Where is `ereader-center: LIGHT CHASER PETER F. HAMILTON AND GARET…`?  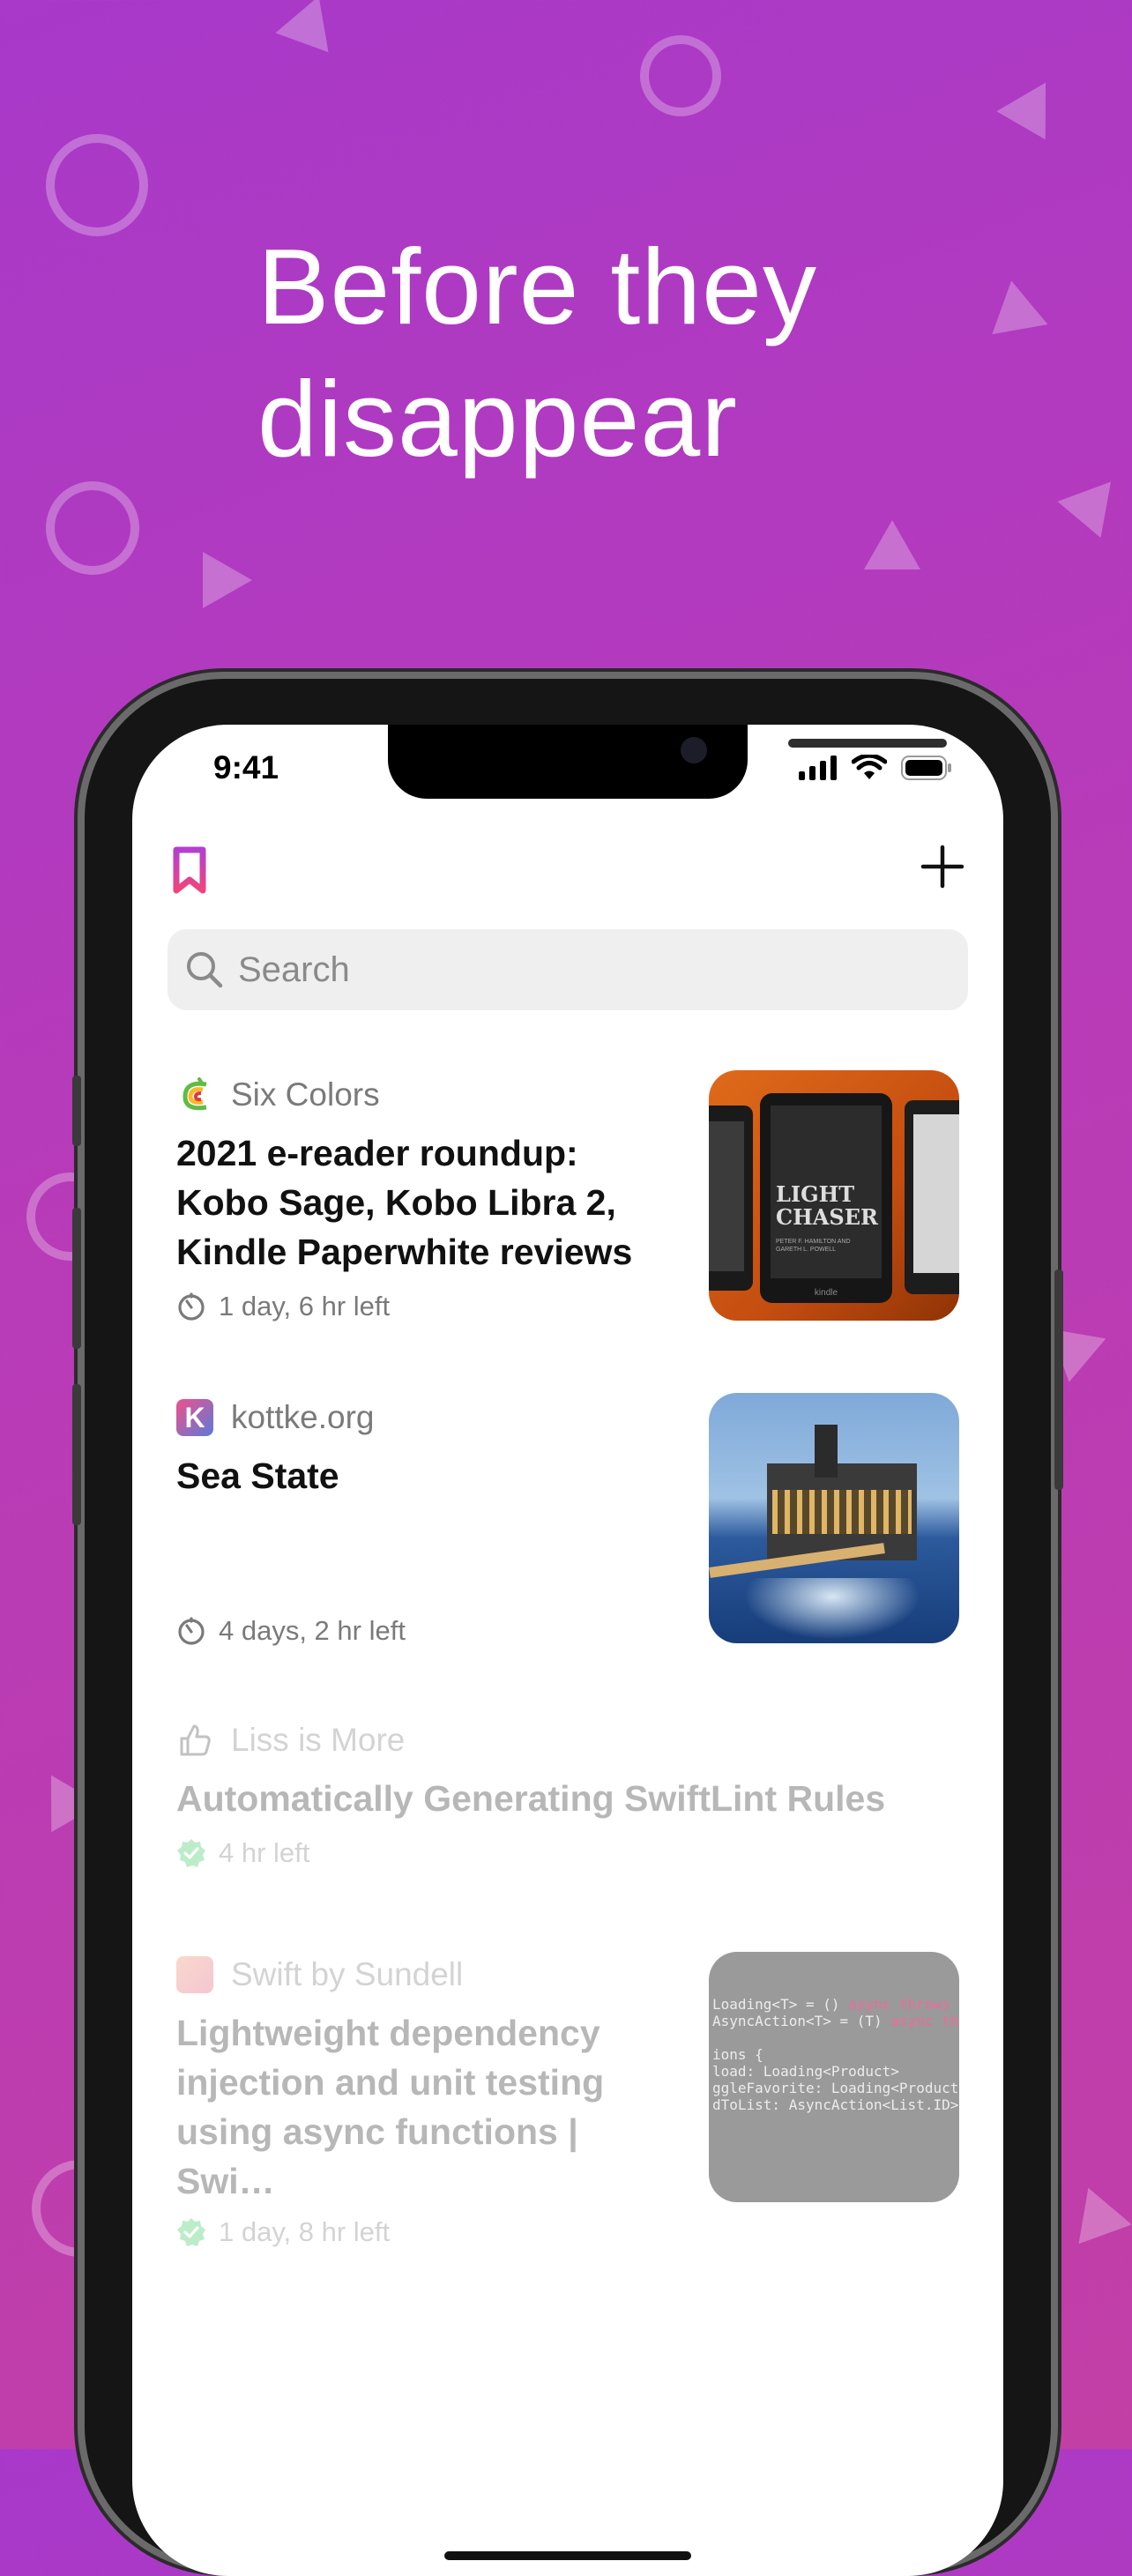
ereader-center: LIGHT CHASER PETER F. HAMILTON AND GARET… is located at coordinates (826, 1198).